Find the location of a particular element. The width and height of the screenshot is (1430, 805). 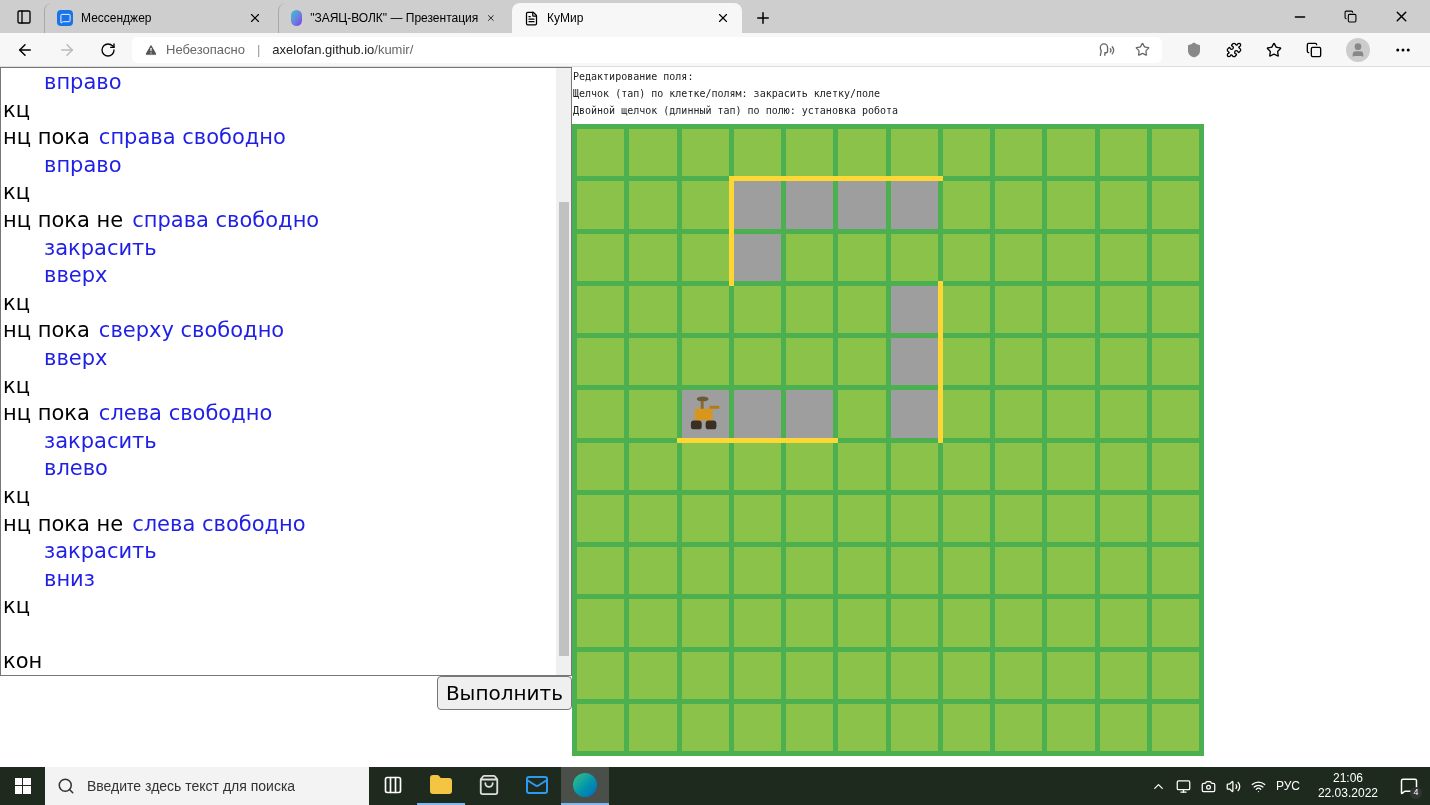

store-icon is located at coordinates (489, 785).